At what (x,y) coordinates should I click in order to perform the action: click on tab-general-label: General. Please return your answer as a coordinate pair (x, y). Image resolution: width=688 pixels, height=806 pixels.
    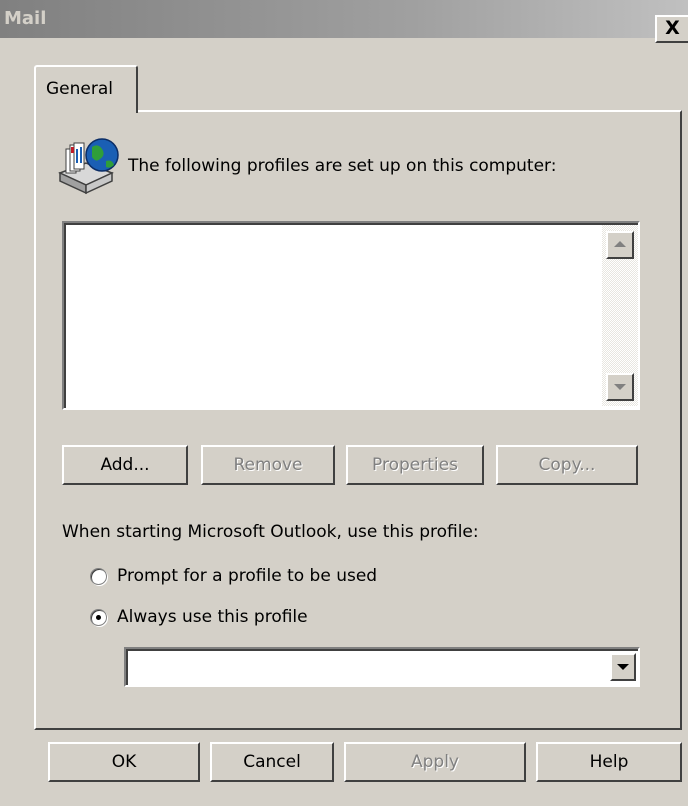
    Looking at the image, I should click on (79, 89).